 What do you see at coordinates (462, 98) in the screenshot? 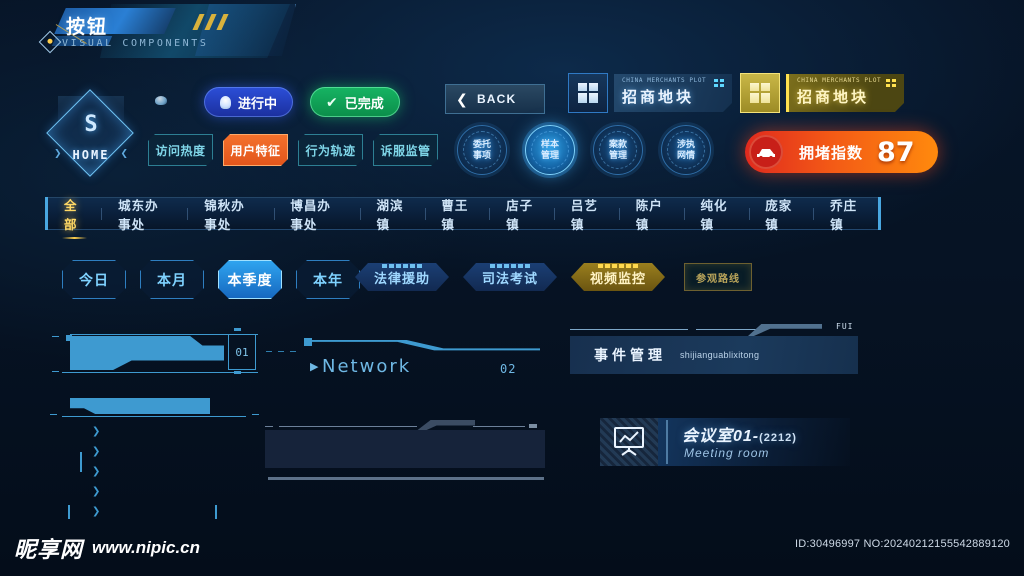
I see `chevron-left-icon: ❮` at bounding box center [462, 98].